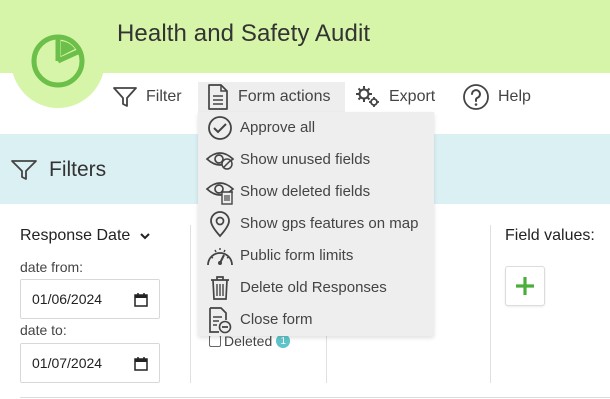 Image resolution: width=610 pixels, height=399 pixels. What do you see at coordinates (75, 235) in the screenshot?
I see `date-field-select-value: Response Date` at bounding box center [75, 235].